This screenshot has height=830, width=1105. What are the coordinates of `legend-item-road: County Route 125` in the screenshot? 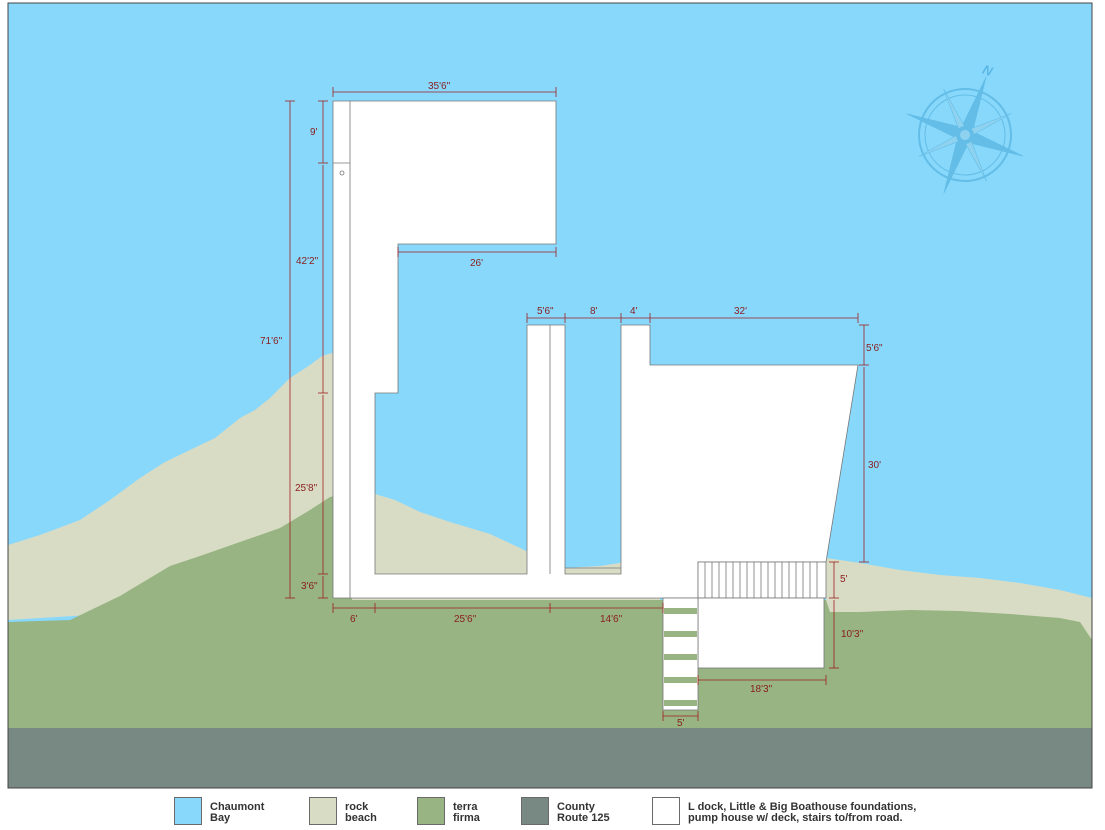 It's located at (565, 811).